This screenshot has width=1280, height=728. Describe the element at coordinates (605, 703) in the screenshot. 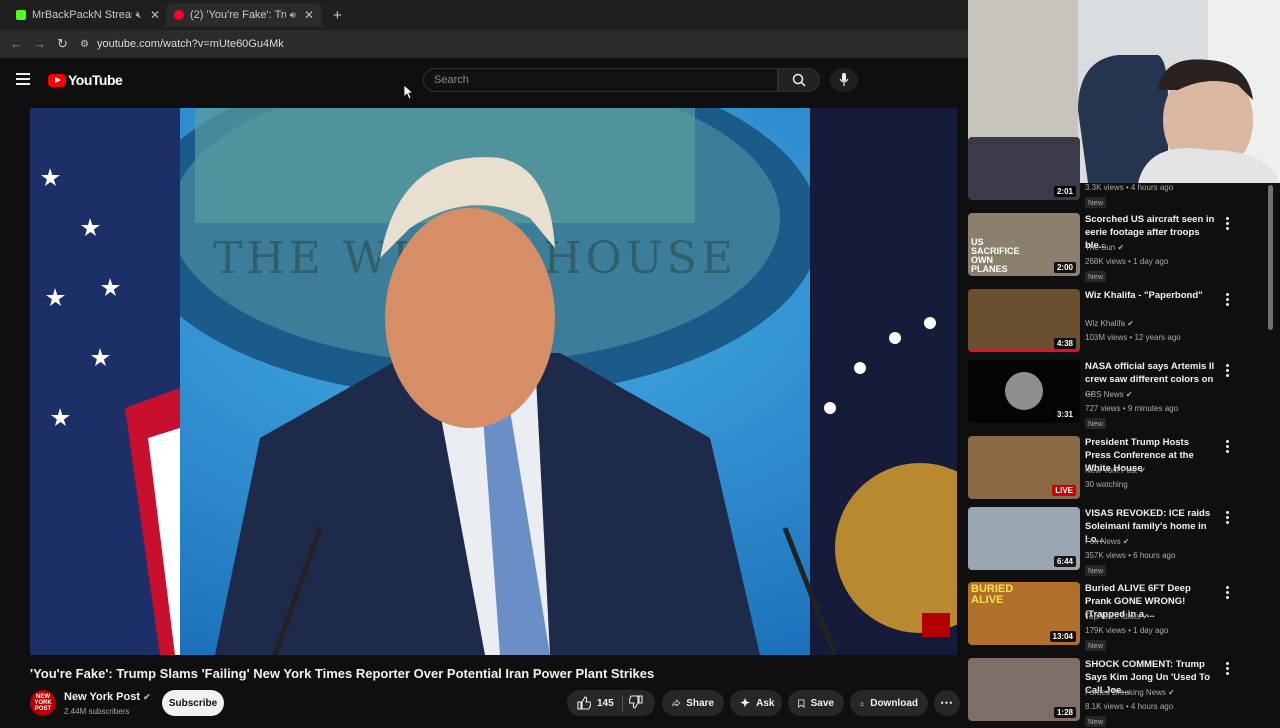

I see `like-count: 145` at that location.